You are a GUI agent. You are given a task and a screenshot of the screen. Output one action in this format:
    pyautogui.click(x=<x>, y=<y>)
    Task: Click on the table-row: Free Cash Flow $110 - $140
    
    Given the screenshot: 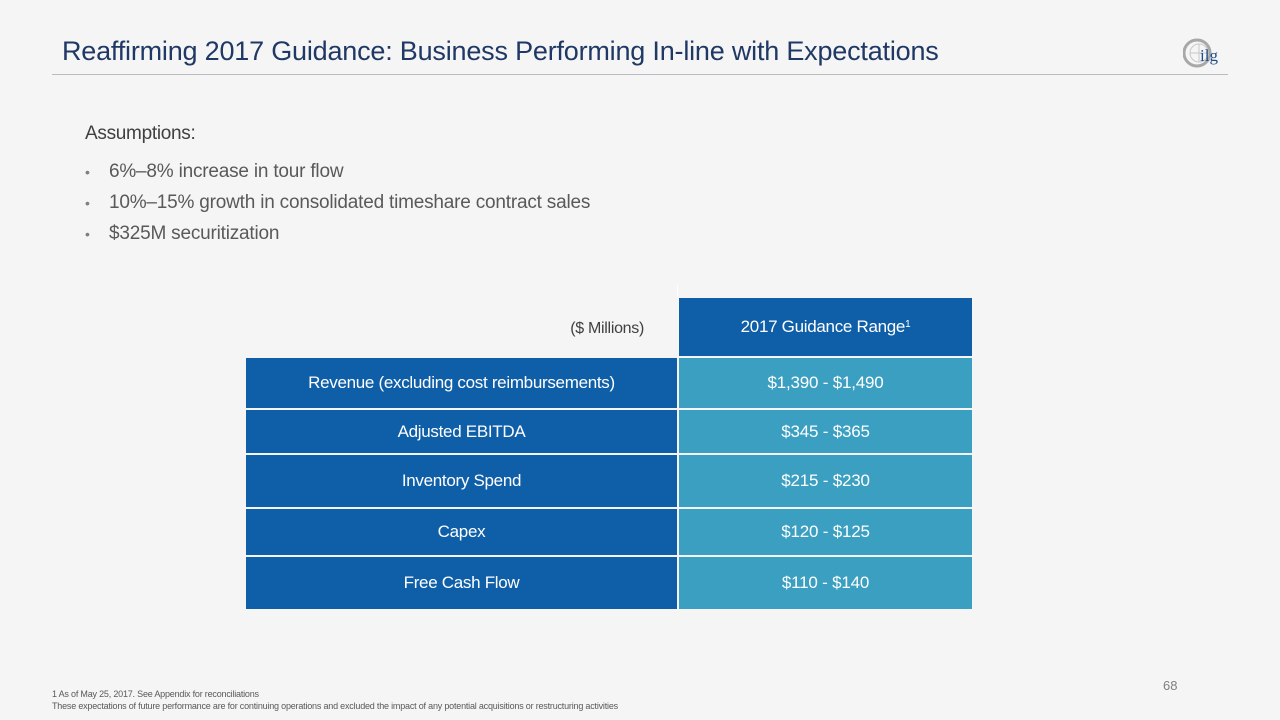 What is the action you would take?
    pyautogui.click(x=609, y=583)
    